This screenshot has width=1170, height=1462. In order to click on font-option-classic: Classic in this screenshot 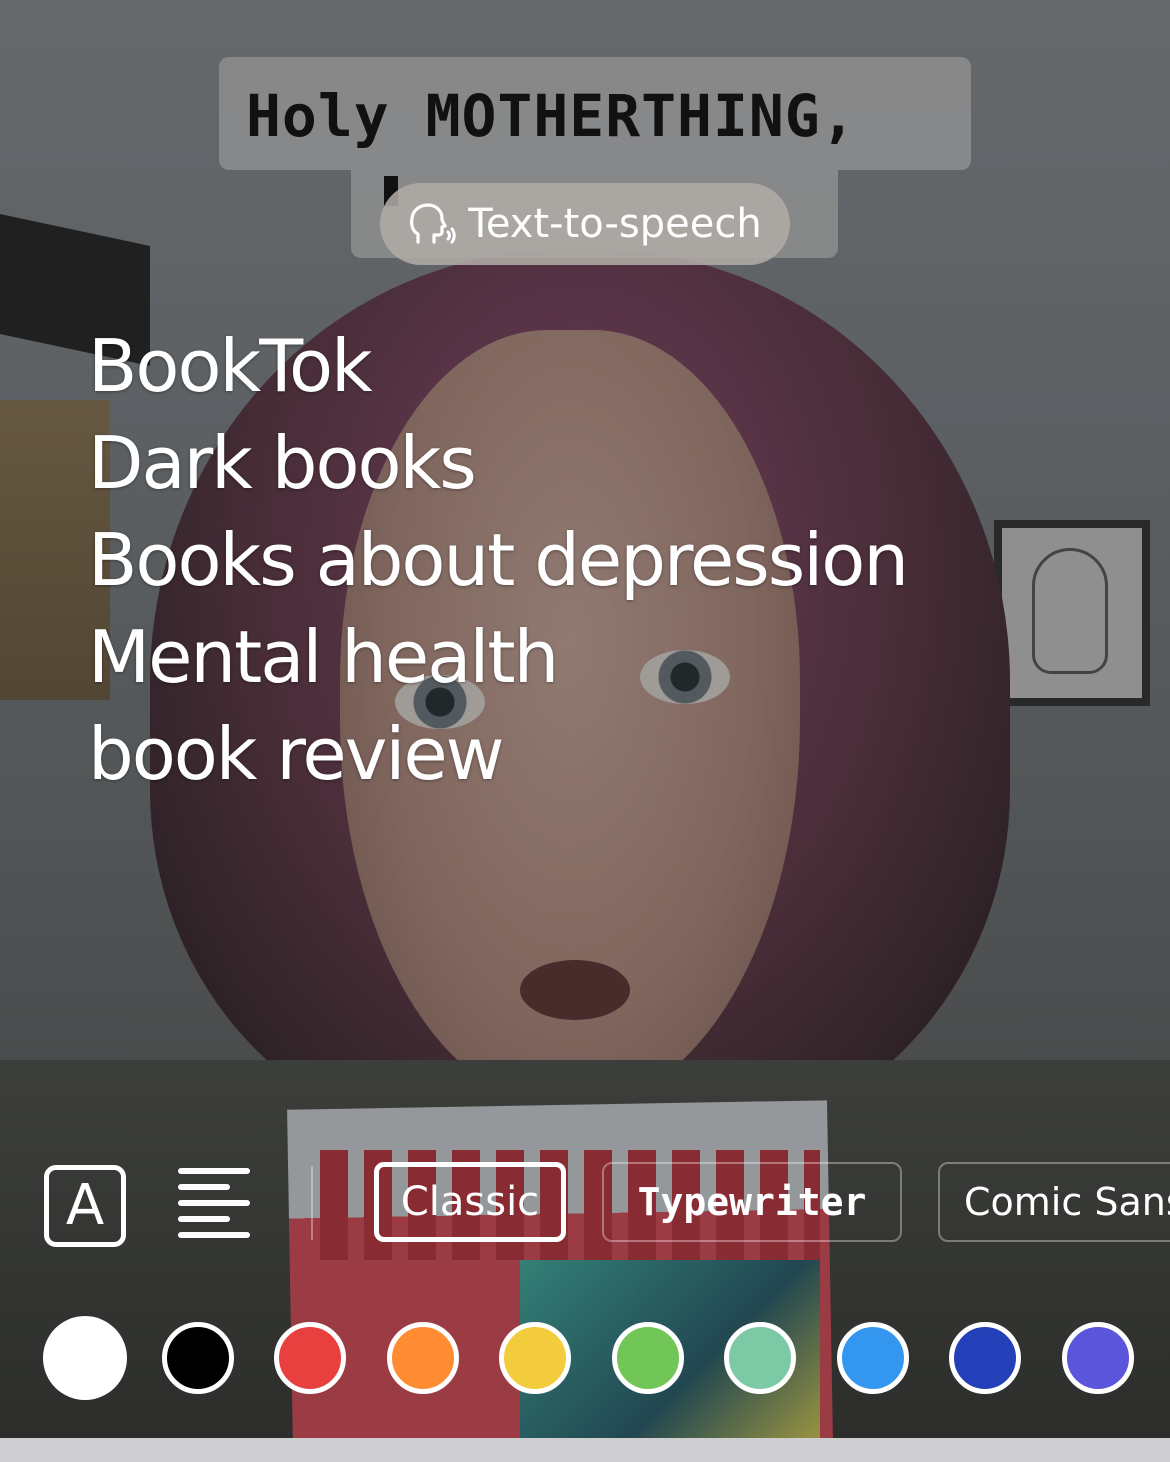, I will do `click(470, 1202)`.